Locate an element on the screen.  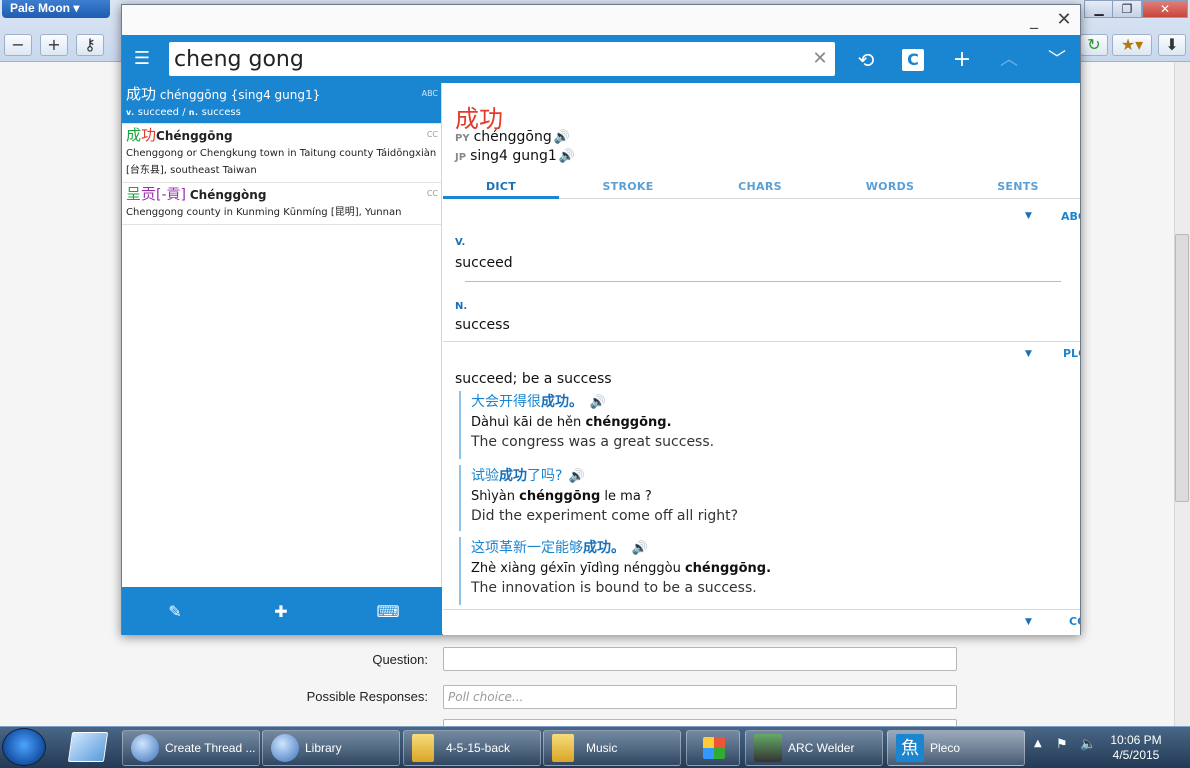
download-icon: ⬇ is located at coordinates (1172, 45).